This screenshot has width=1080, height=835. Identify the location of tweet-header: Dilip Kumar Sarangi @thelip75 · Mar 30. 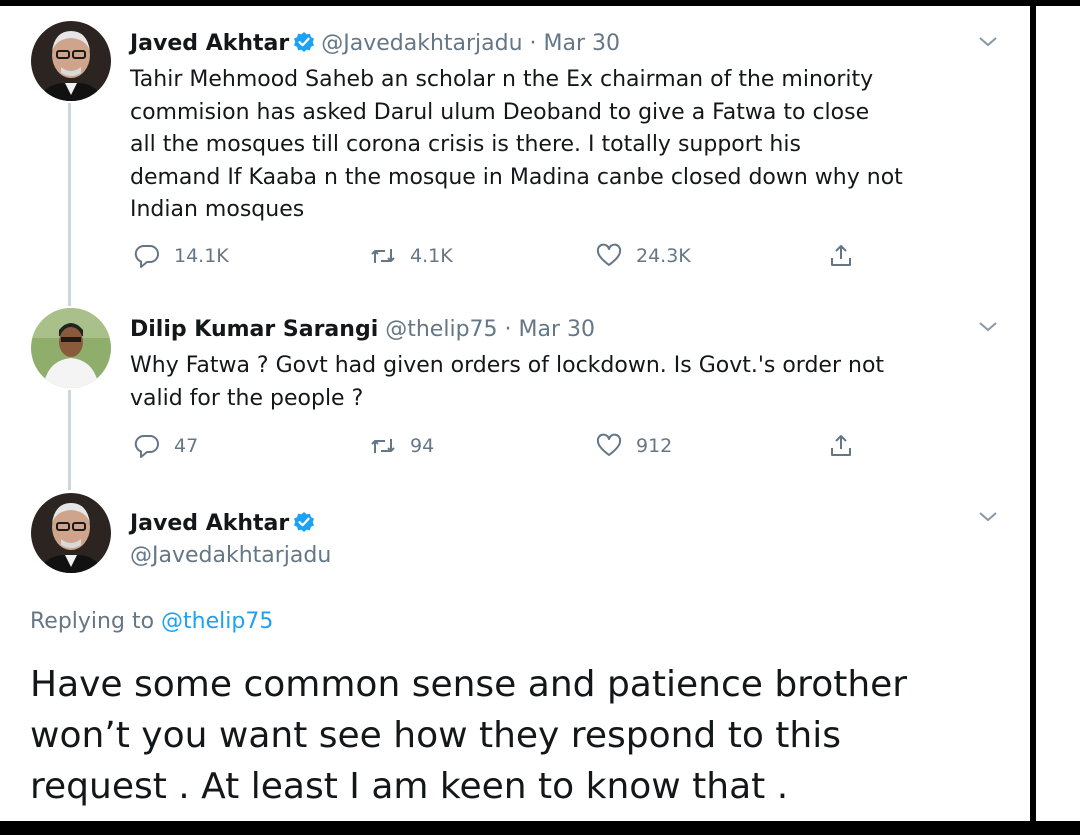
(362, 329).